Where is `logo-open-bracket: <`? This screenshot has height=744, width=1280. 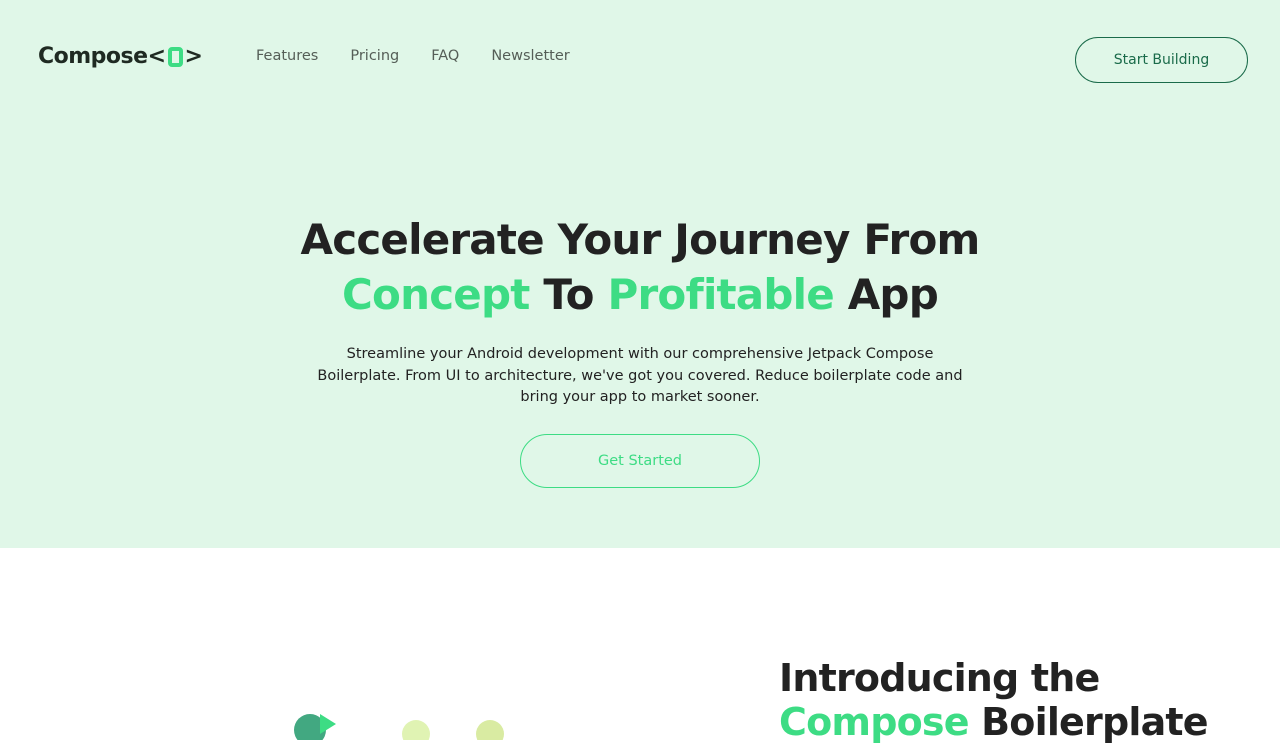 logo-open-bracket: < is located at coordinates (156, 56).